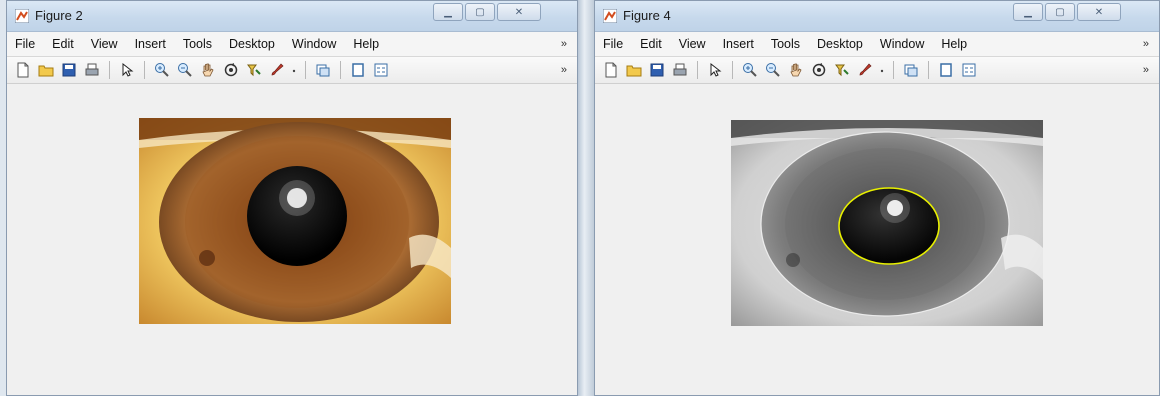 The height and width of the screenshot is (396, 1160). What do you see at coordinates (647, 15) in the screenshot?
I see `window-title: Figure 4` at bounding box center [647, 15].